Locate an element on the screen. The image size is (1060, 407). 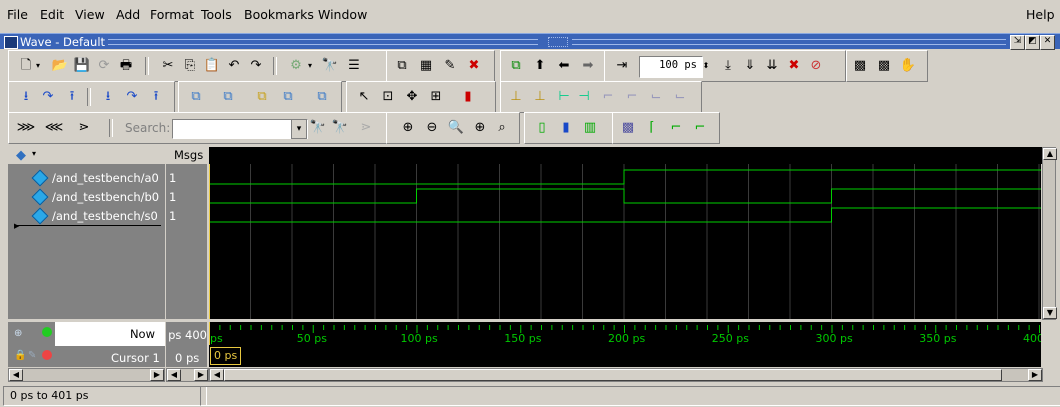
print-icon: 🖶 is located at coordinates (126, 66).